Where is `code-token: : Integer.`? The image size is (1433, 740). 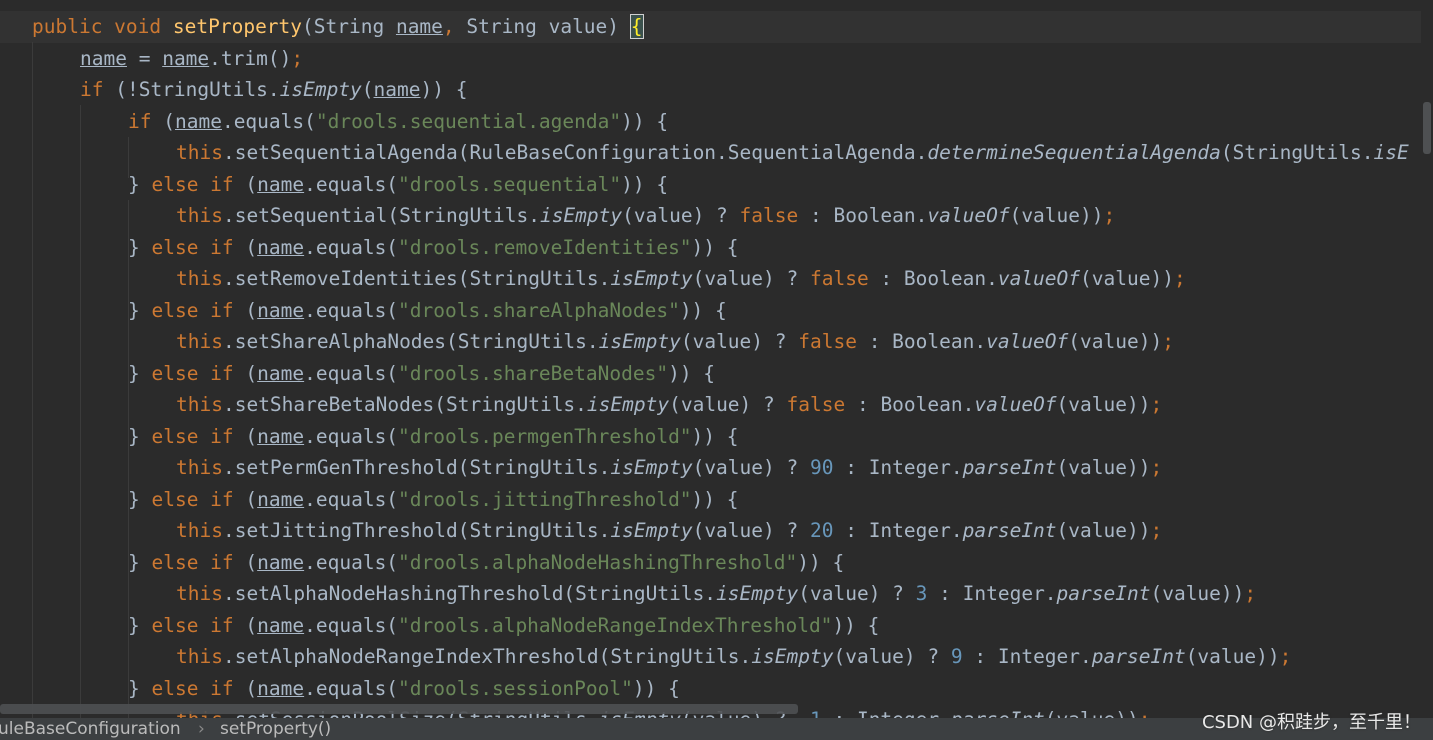
code-token: : Integer. is located at coordinates (886, 713).